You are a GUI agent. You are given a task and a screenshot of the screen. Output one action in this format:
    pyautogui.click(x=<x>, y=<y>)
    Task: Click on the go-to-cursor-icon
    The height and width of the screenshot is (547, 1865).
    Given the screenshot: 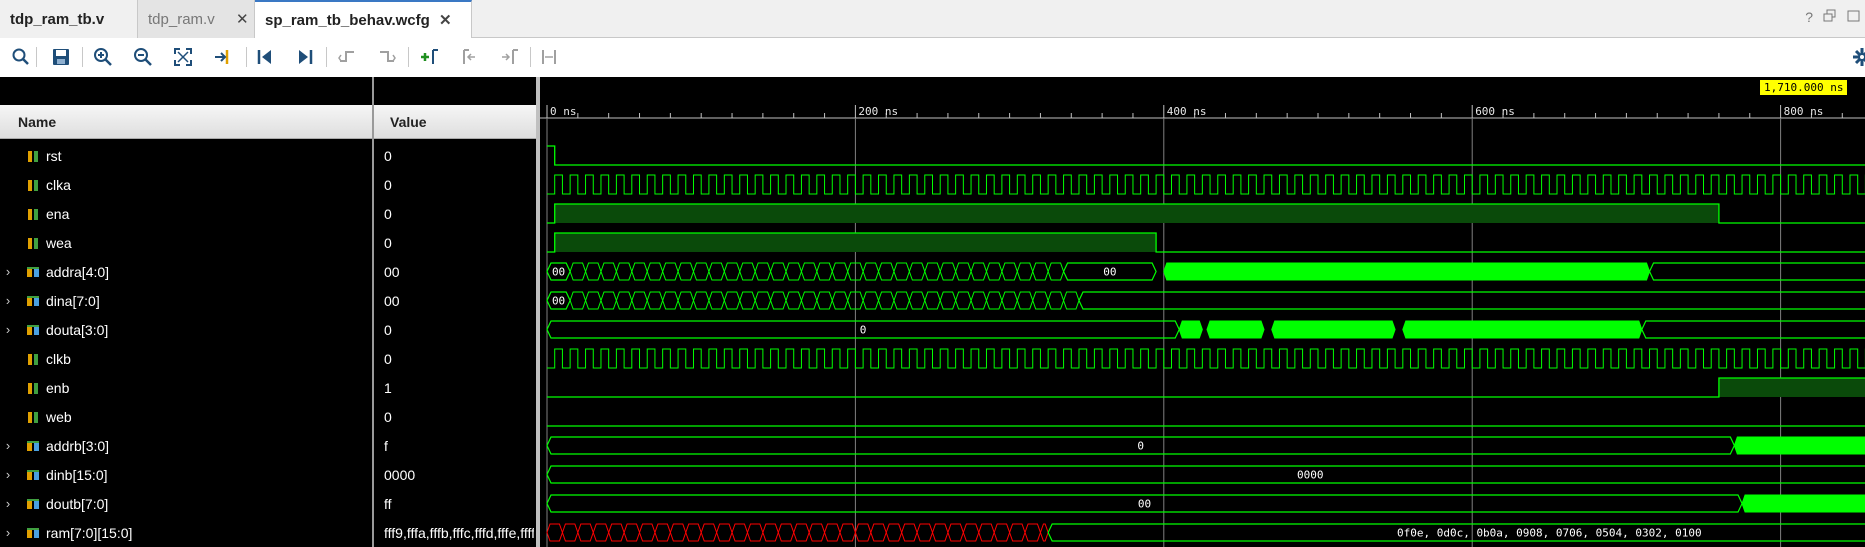 What is the action you would take?
    pyautogui.click(x=223, y=57)
    